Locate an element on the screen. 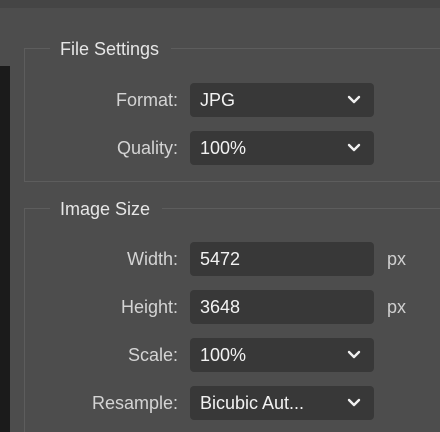 This screenshot has height=432, width=440. scale-value: 100% is located at coordinates (223, 355).